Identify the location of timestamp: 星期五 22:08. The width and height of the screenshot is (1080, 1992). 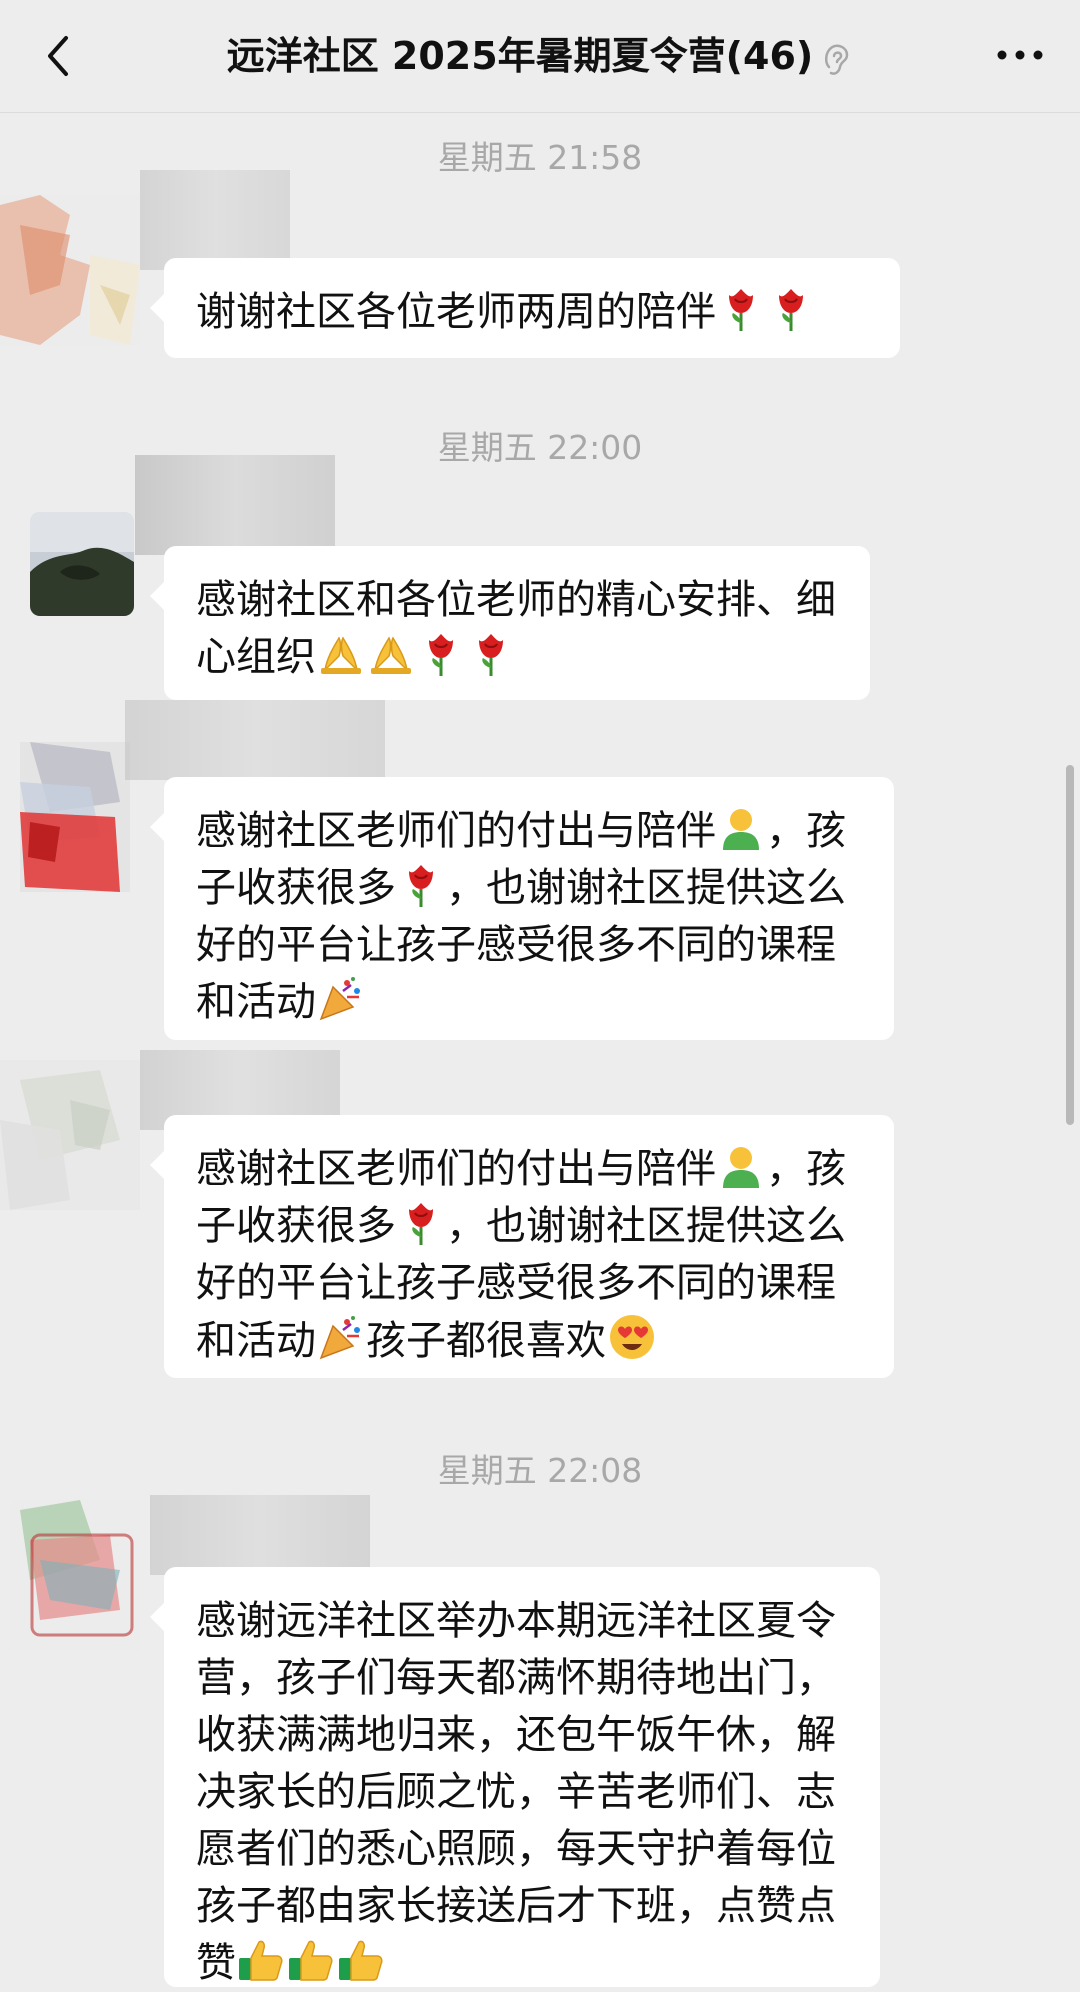
(540, 1470).